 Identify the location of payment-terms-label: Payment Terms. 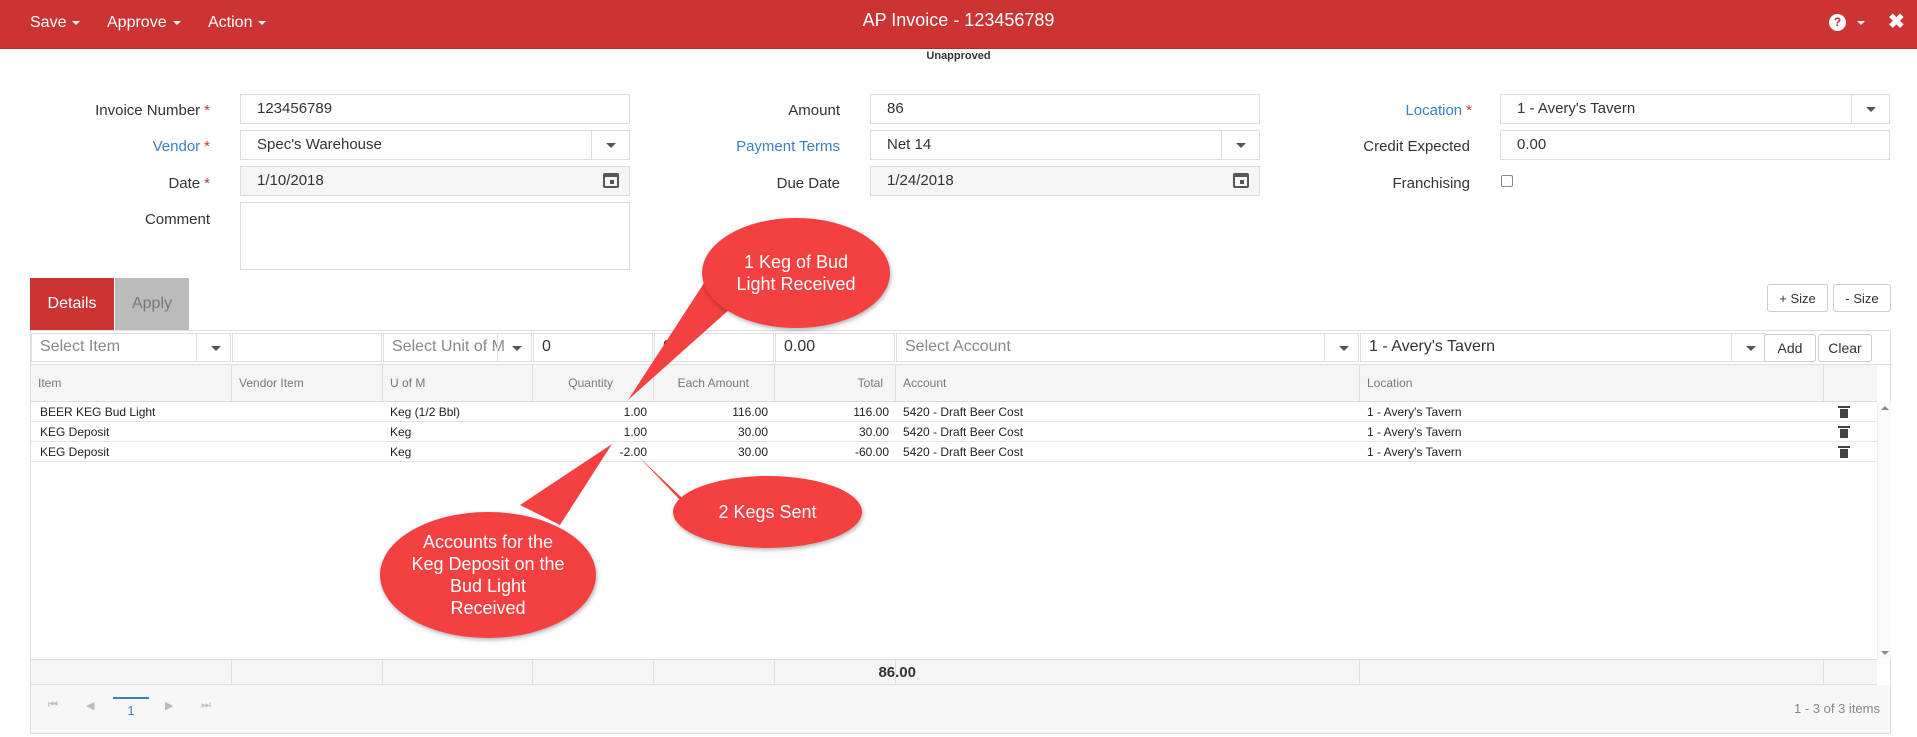
(788, 146).